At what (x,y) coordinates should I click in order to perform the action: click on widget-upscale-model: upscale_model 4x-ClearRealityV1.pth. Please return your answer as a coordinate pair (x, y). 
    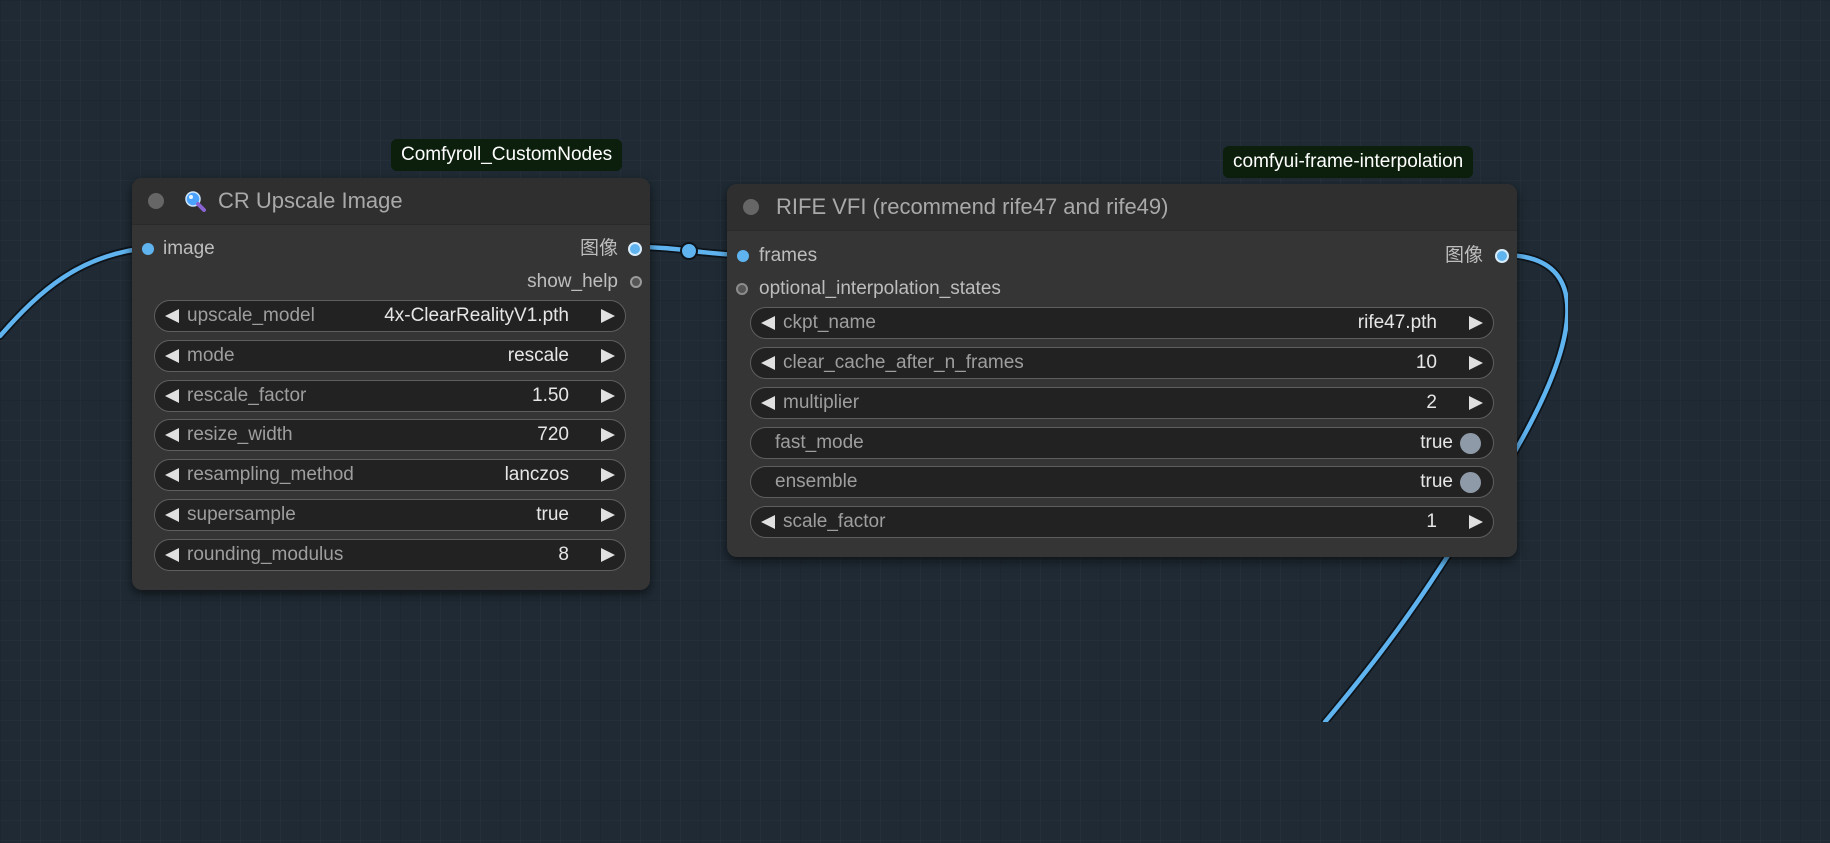
    Looking at the image, I should click on (390, 316).